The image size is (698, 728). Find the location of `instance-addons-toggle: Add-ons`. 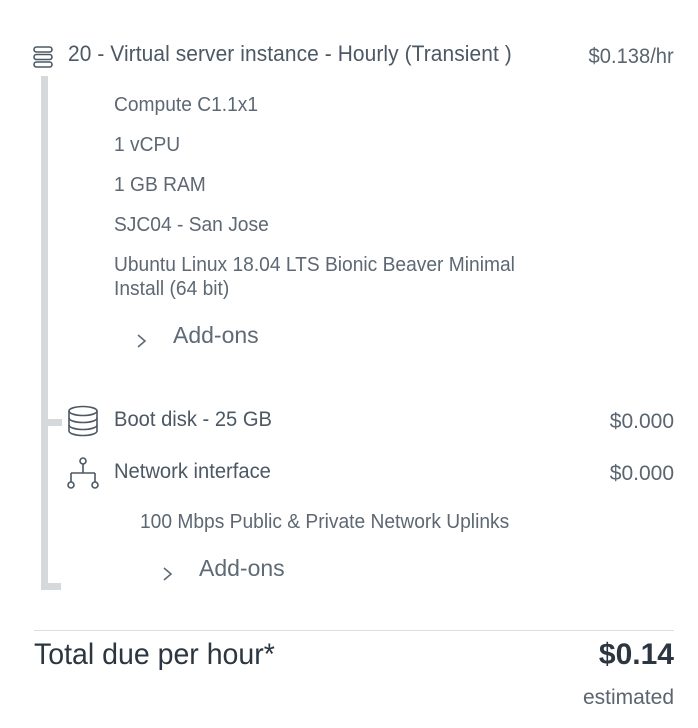

instance-addons-toggle: Add-ons is located at coordinates (197, 335).